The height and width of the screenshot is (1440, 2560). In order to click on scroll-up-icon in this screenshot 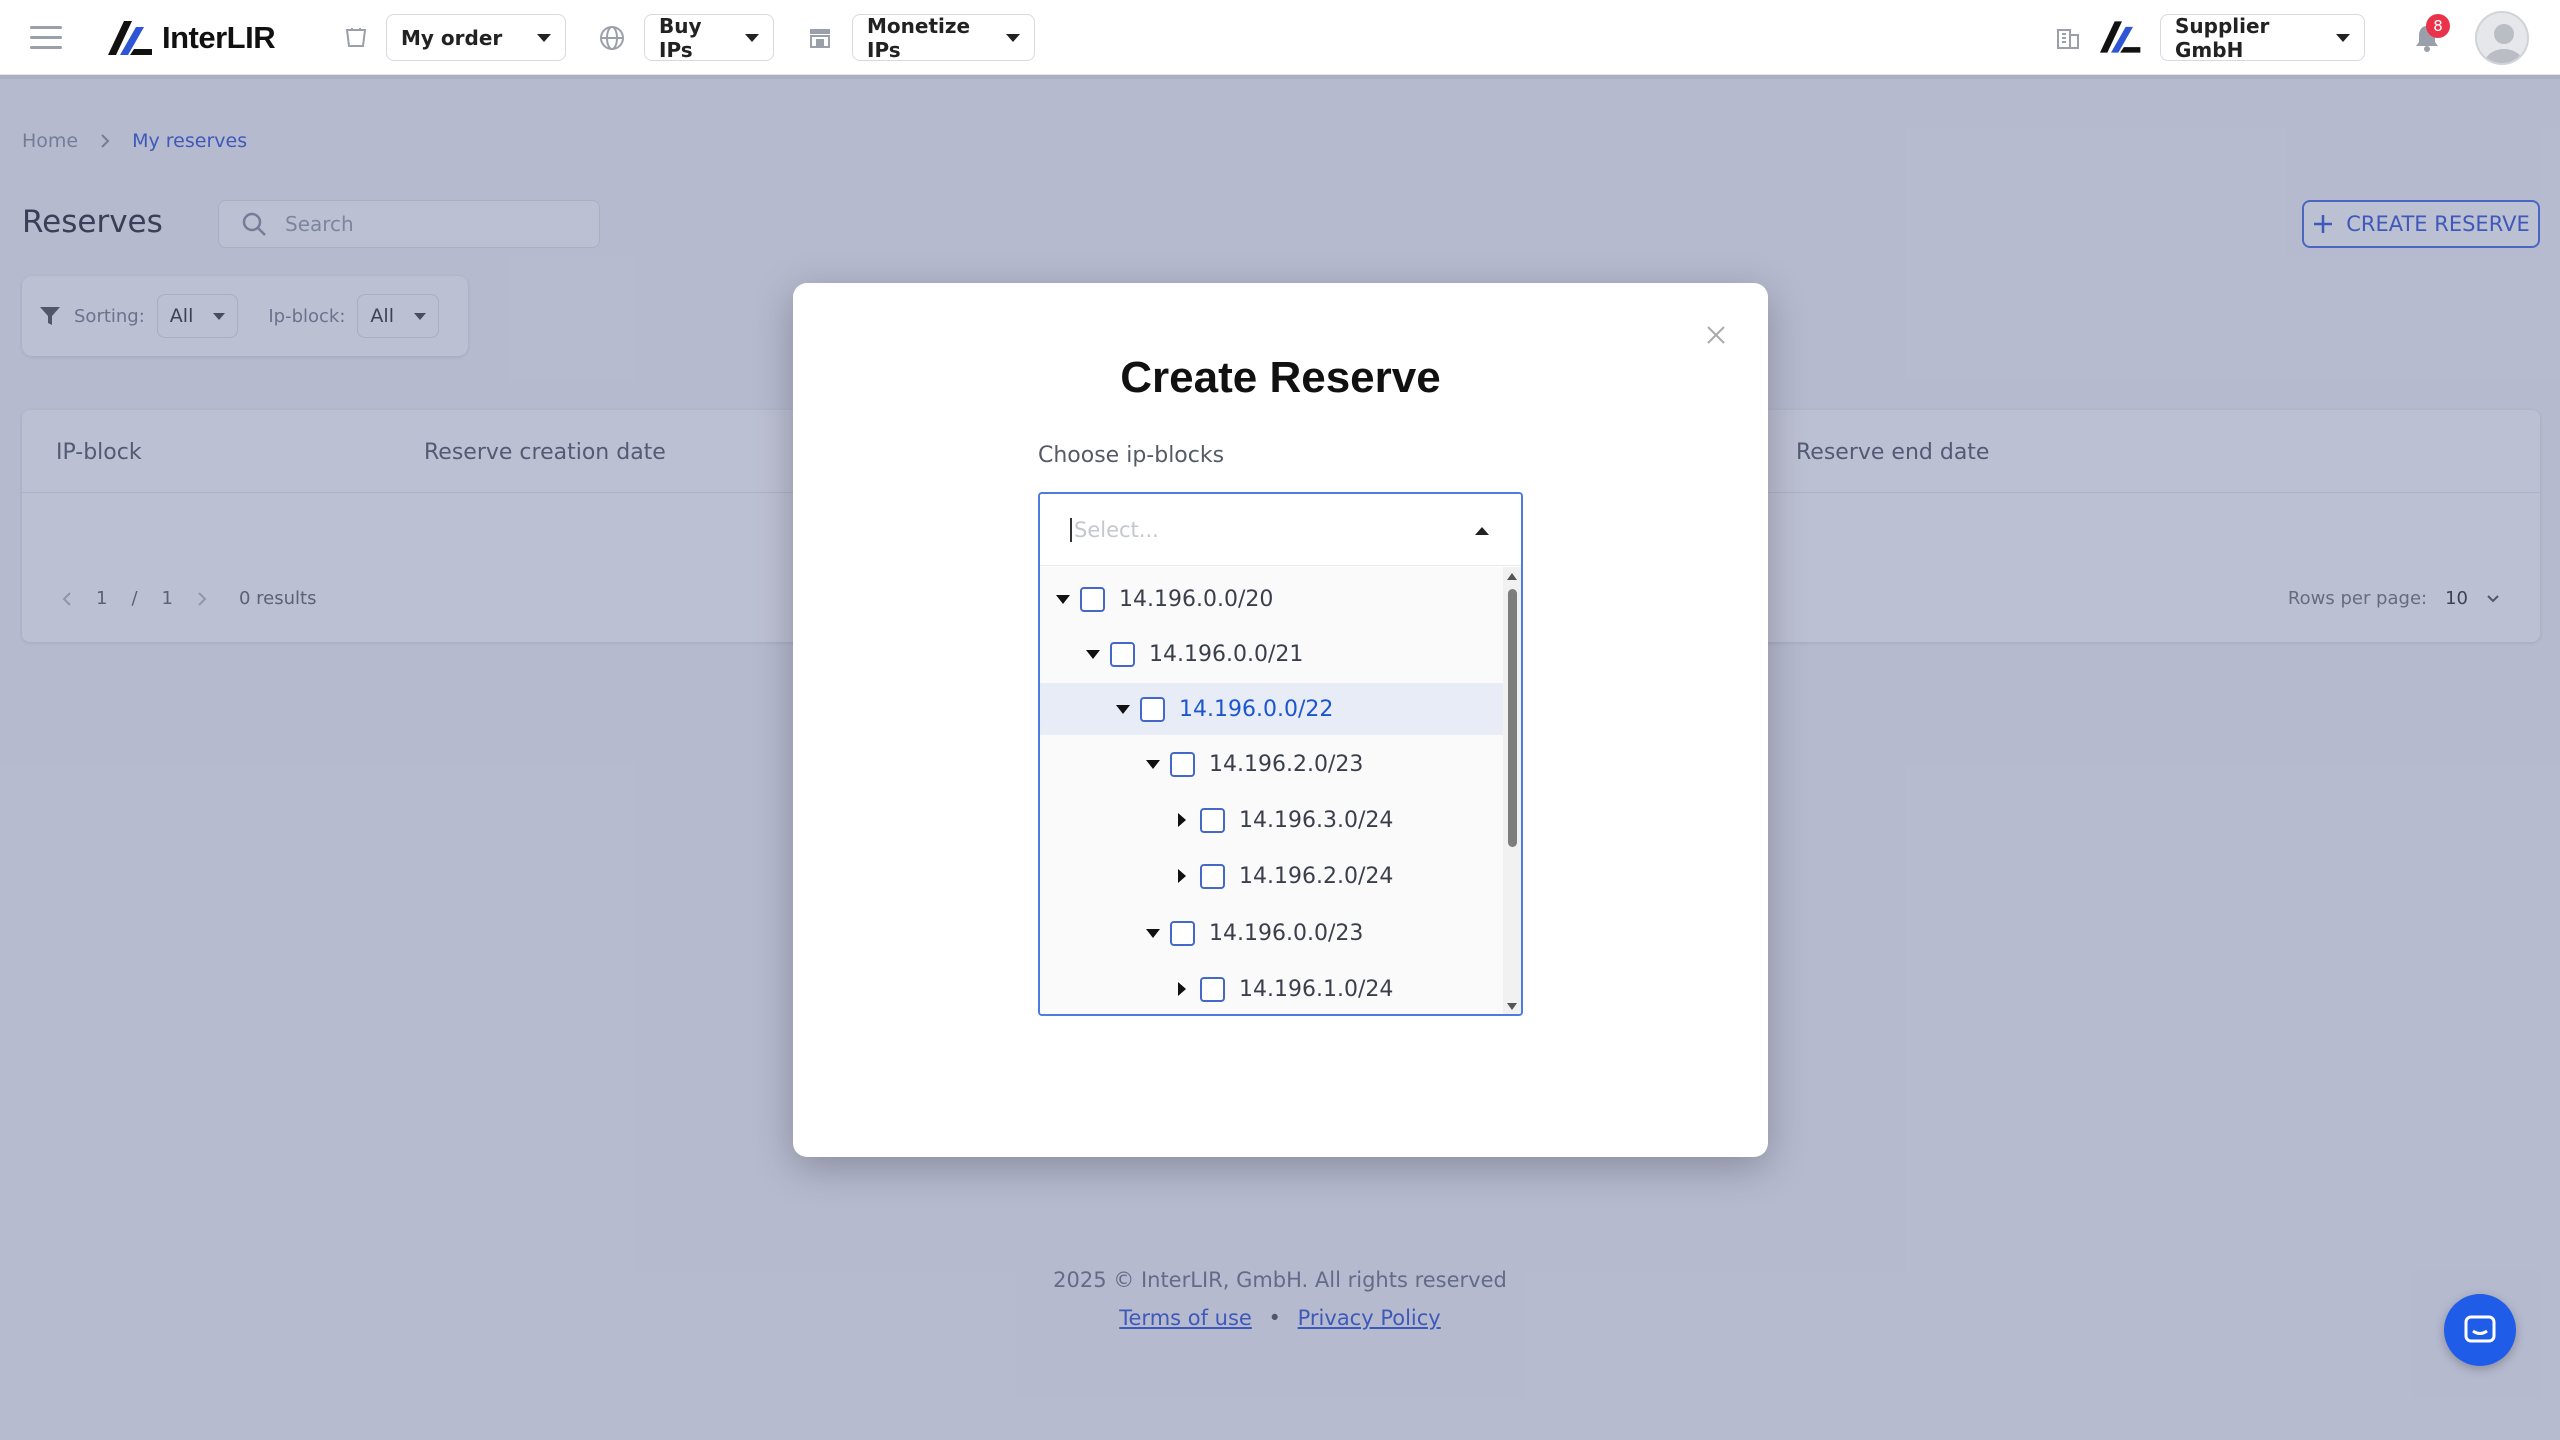, I will do `click(1512, 576)`.